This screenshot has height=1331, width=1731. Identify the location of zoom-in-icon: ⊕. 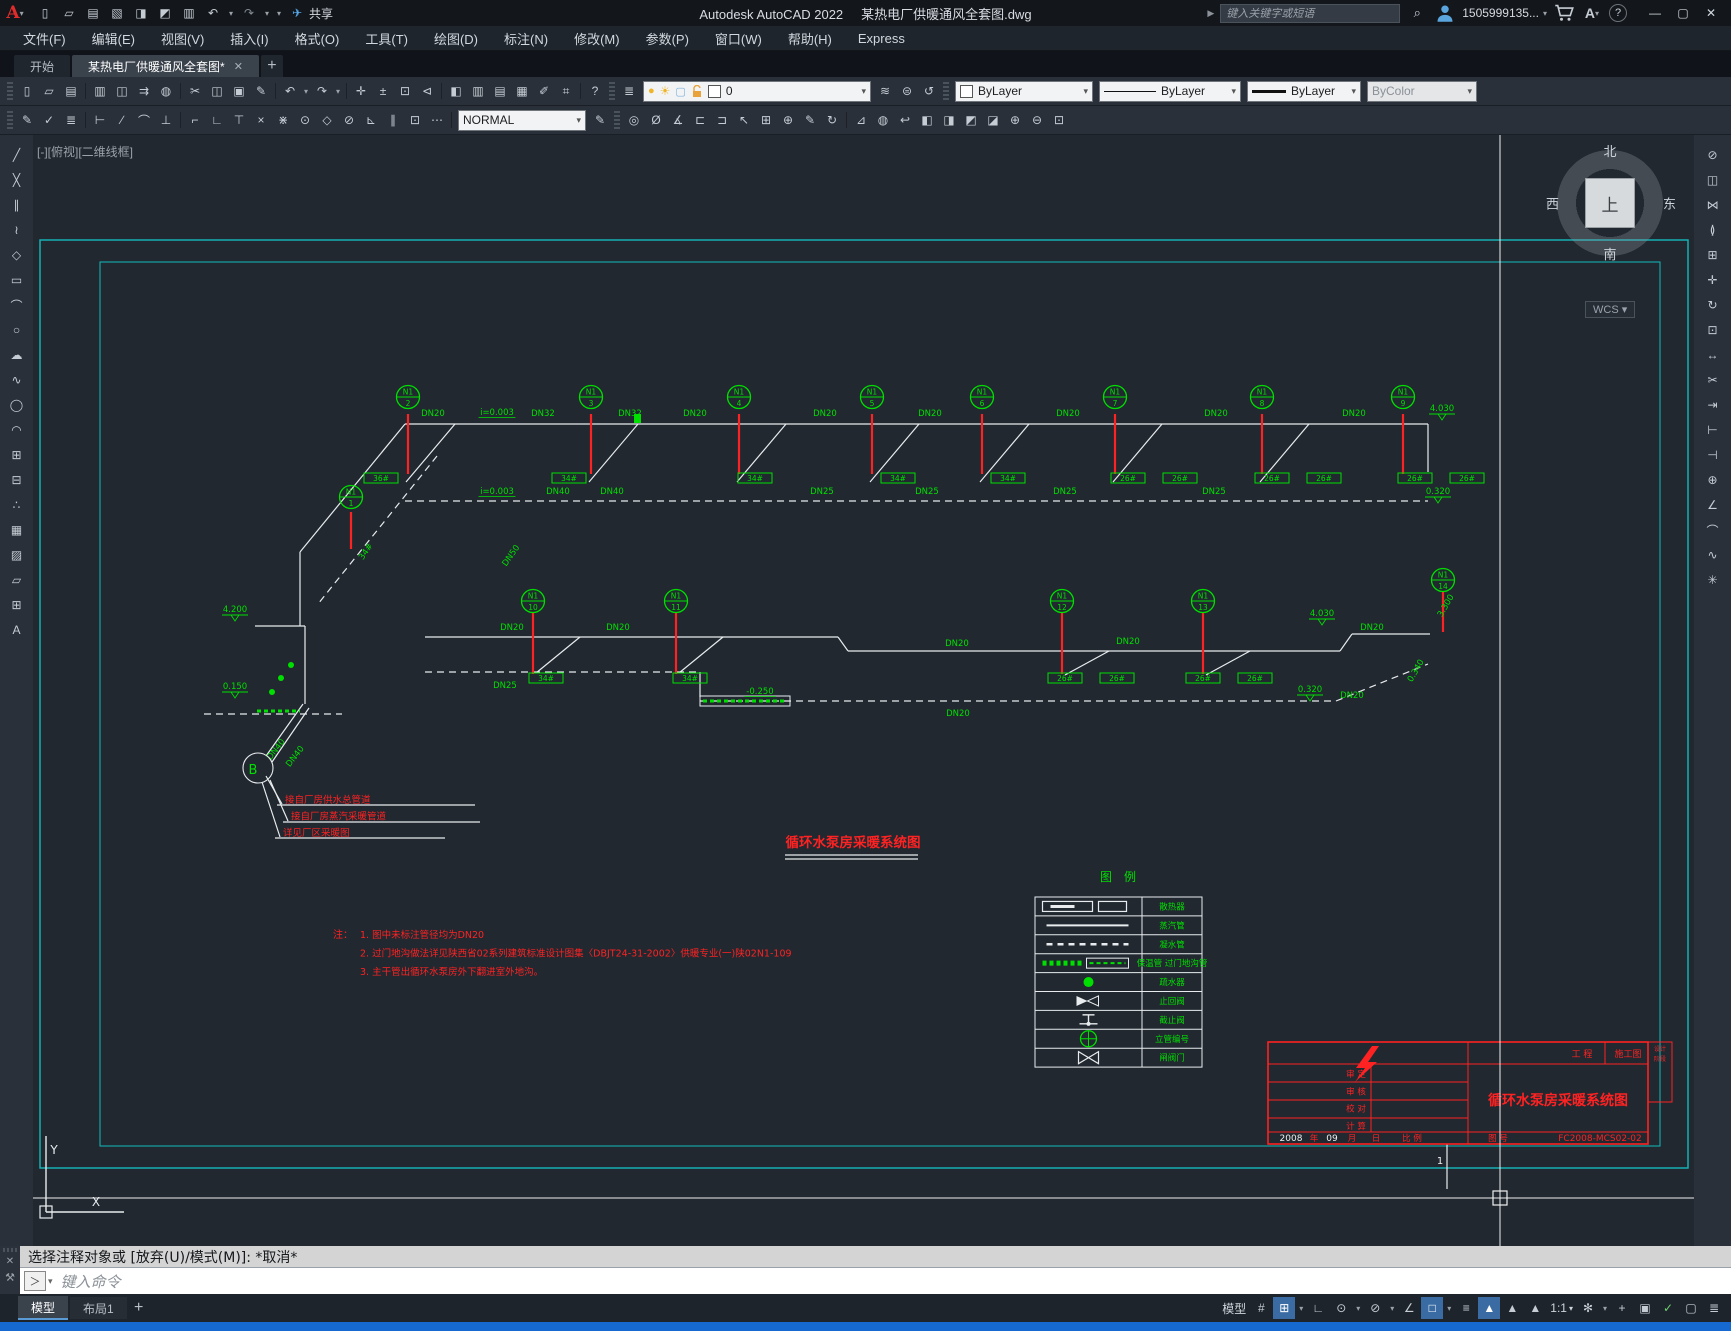
(1015, 120).